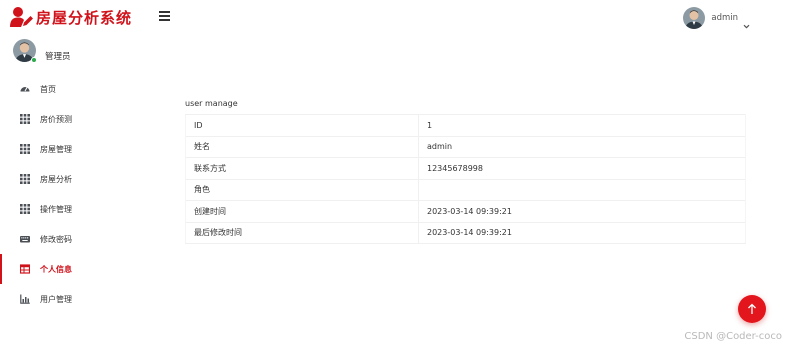 The height and width of the screenshot is (348, 790). What do you see at coordinates (82, 149) in the screenshot?
I see `sidebar-item-house-management: 房屋管理` at bounding box center [82, 149].